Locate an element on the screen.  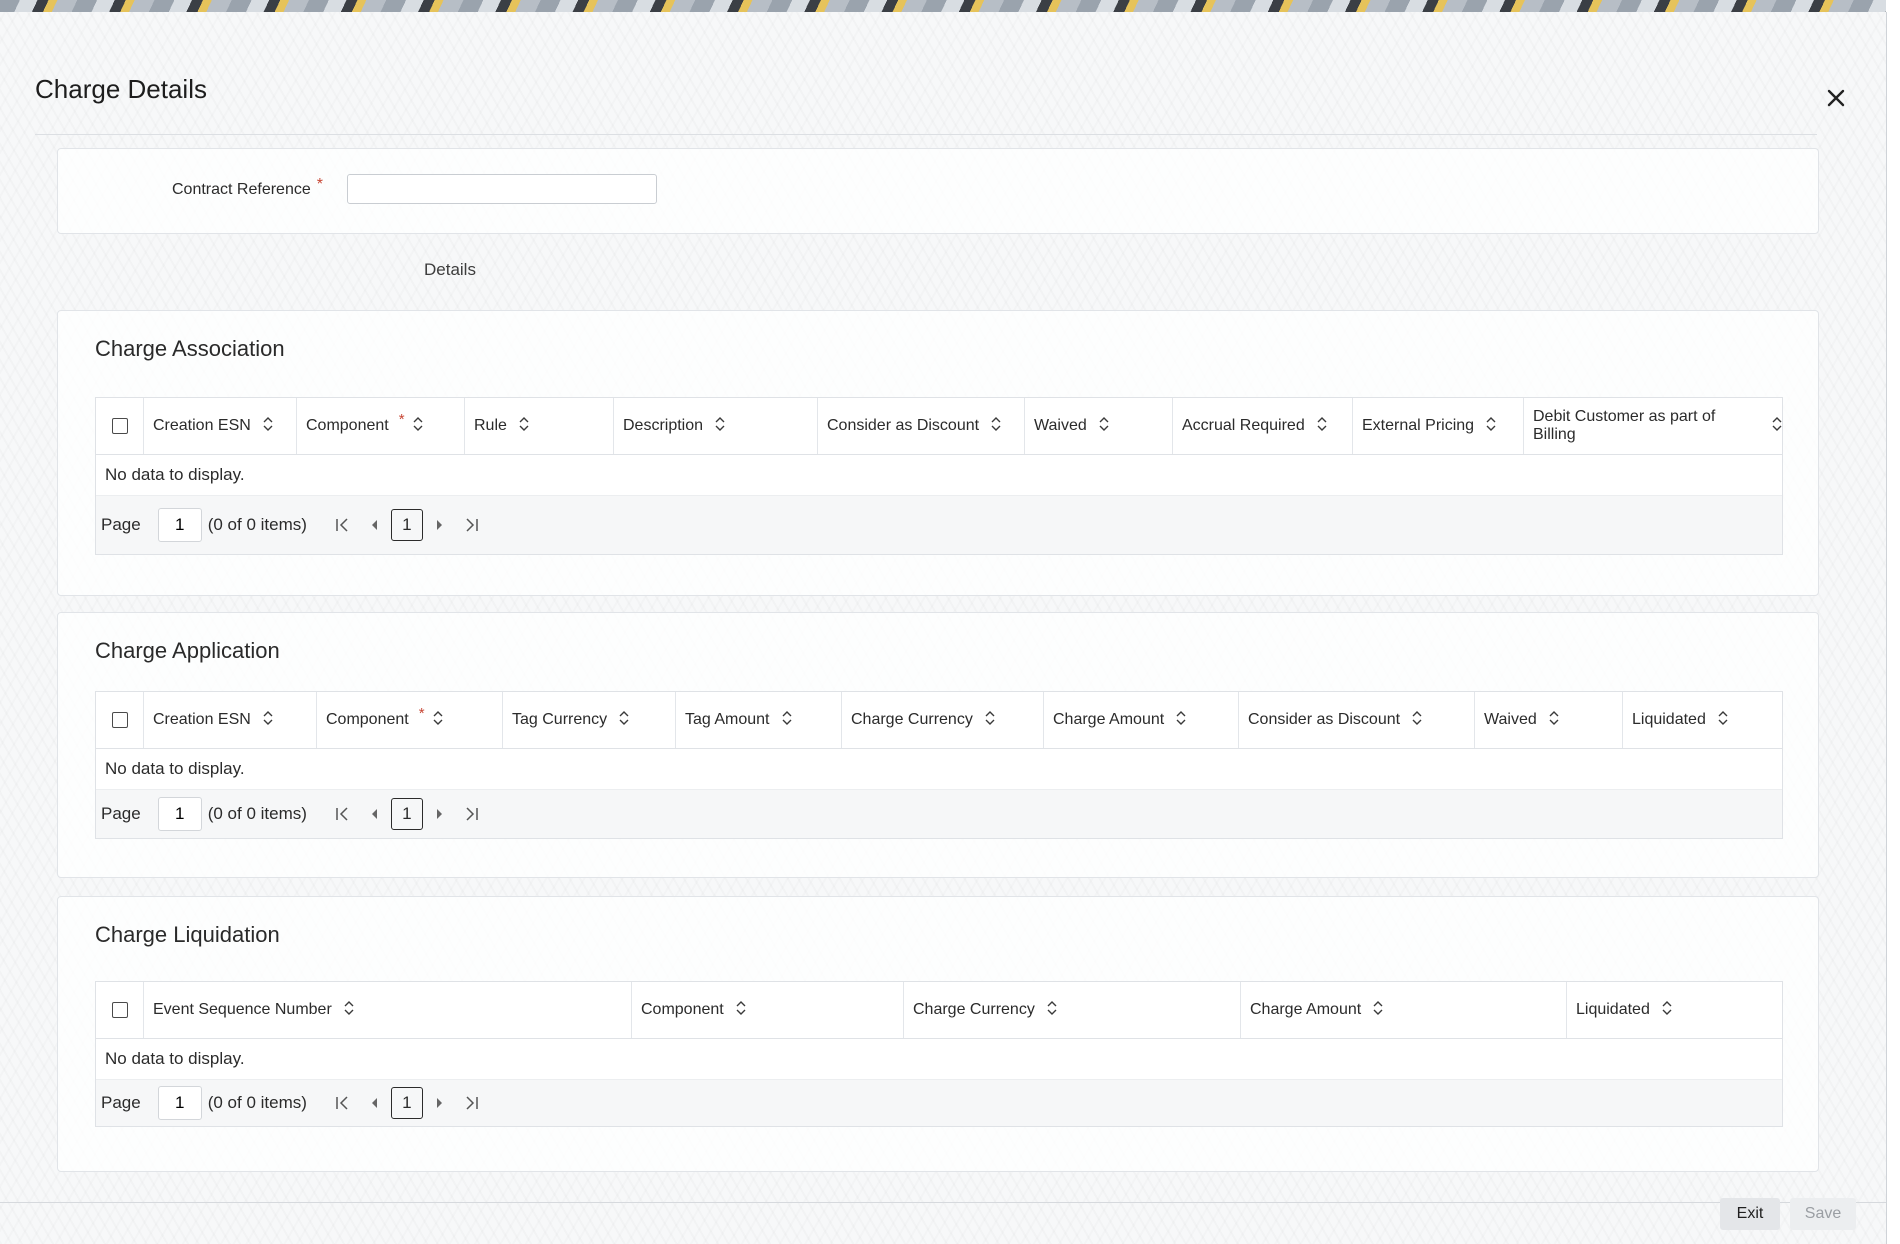
last-page-icon is located at coordinates (472, 814).